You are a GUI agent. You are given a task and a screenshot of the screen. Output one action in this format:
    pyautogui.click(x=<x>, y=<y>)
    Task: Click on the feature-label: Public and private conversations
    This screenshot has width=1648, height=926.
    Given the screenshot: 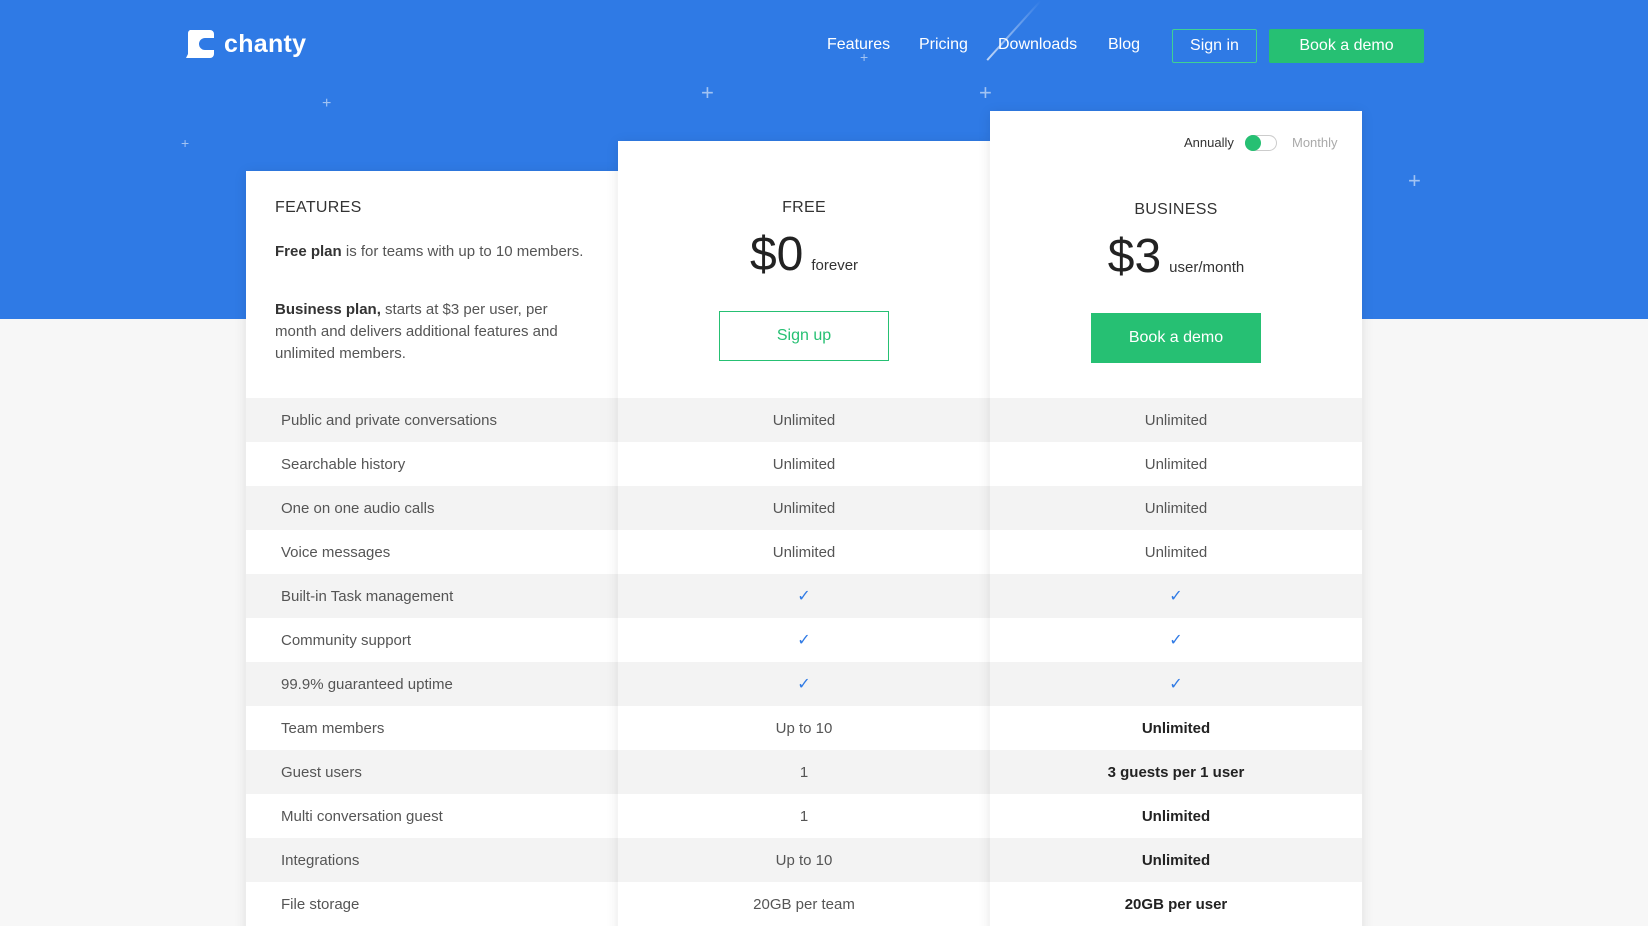 What is the action you would take?
    pyautogui.click(x=389, y=420)
    